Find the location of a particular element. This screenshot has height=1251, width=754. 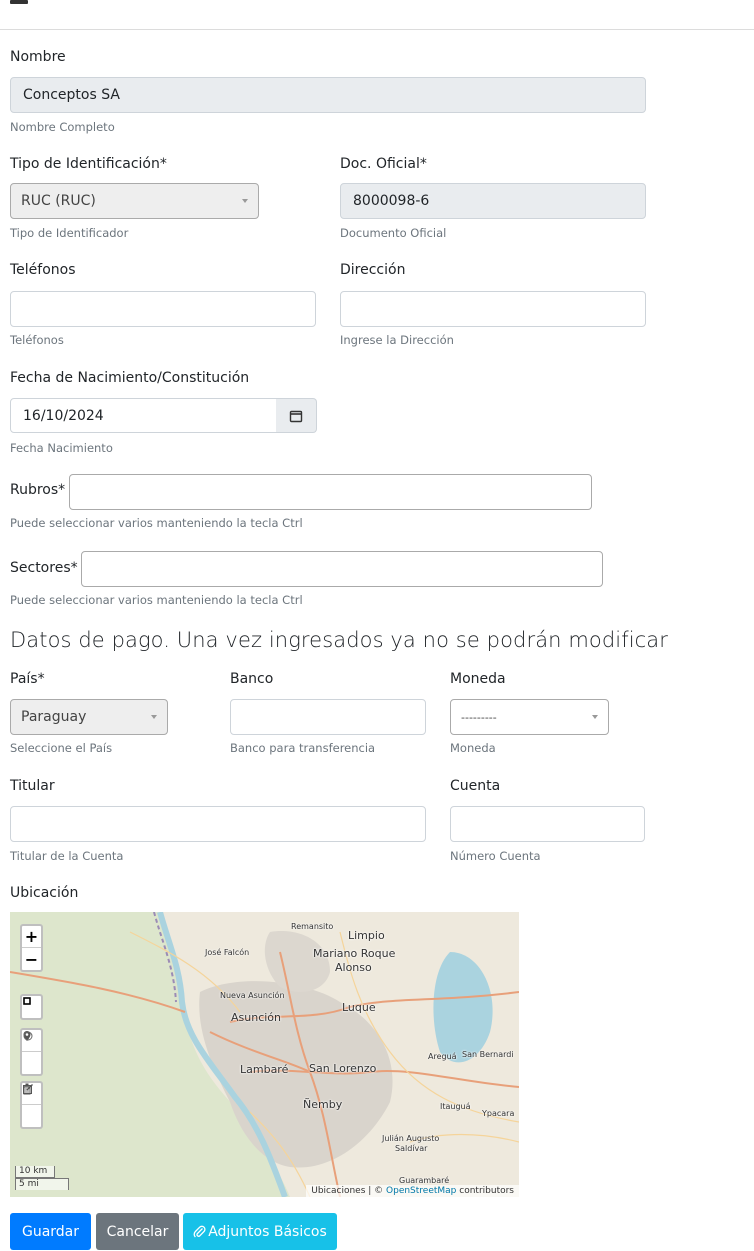

map-place-nemby: Ñemby is located at coordinates (323, 1104).